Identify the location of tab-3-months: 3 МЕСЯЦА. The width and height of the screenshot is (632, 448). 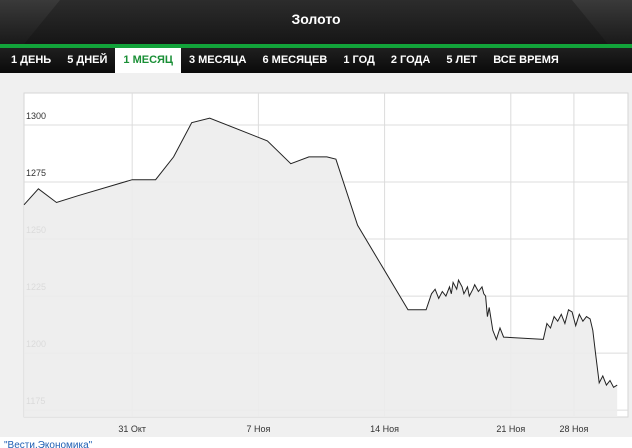
(218, 60).